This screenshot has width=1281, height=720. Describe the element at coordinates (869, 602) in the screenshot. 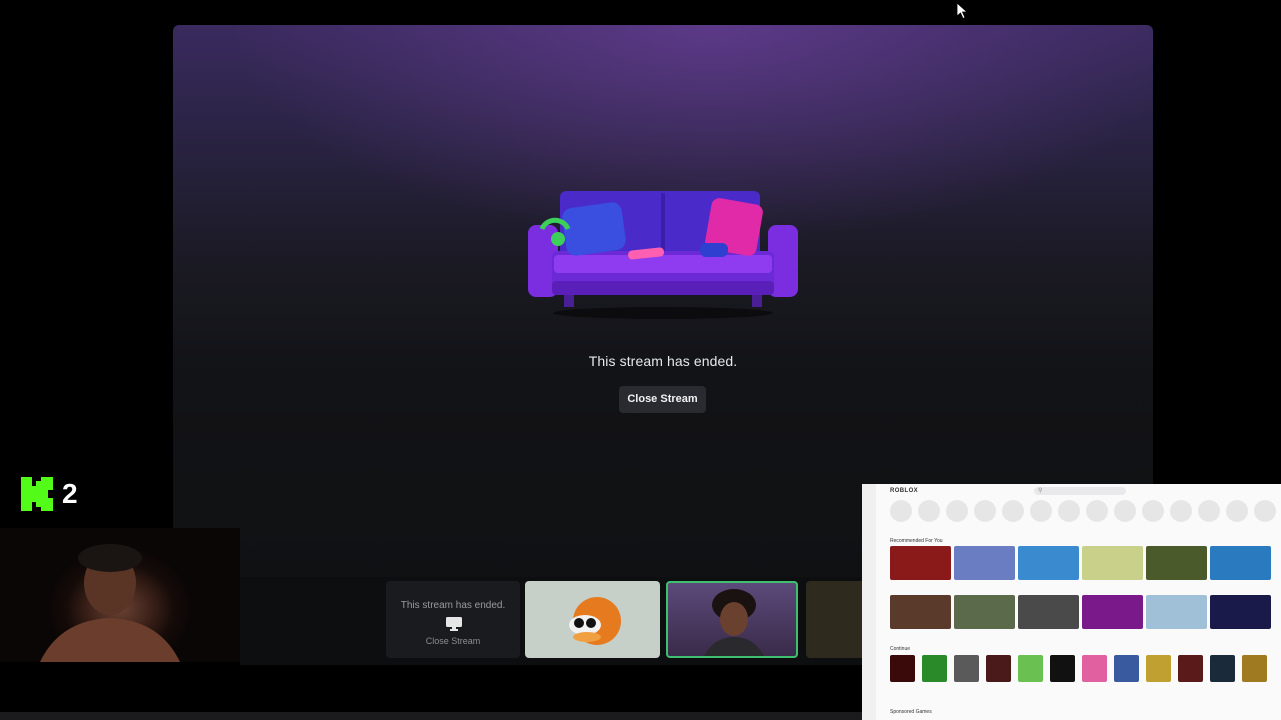

I see `roblox-sidebar` at that location.